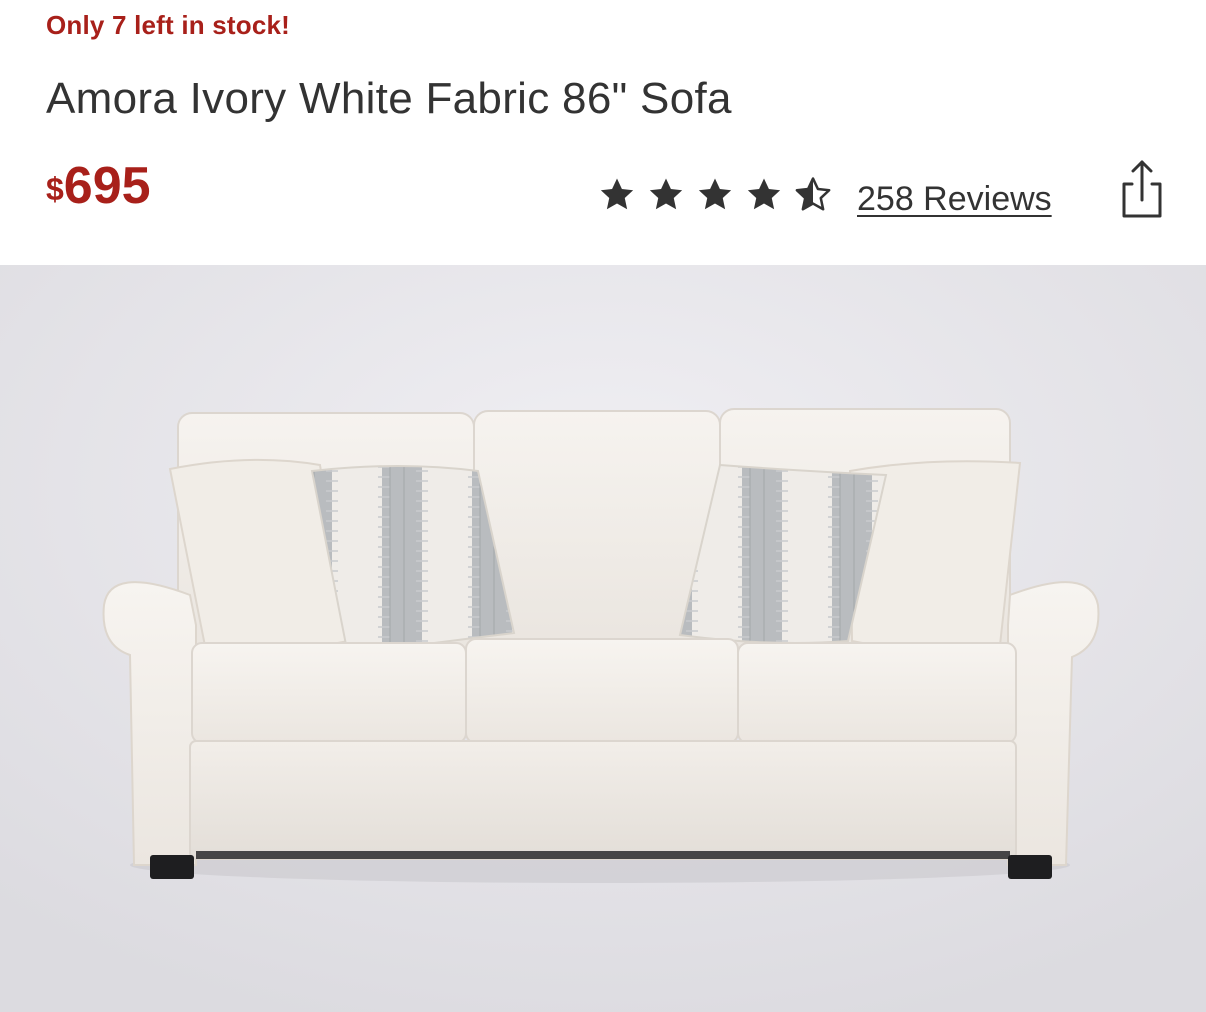 The width and height of the screenshot is (1206, 1012). I want to click on price-currency: $, so click(55, 189).